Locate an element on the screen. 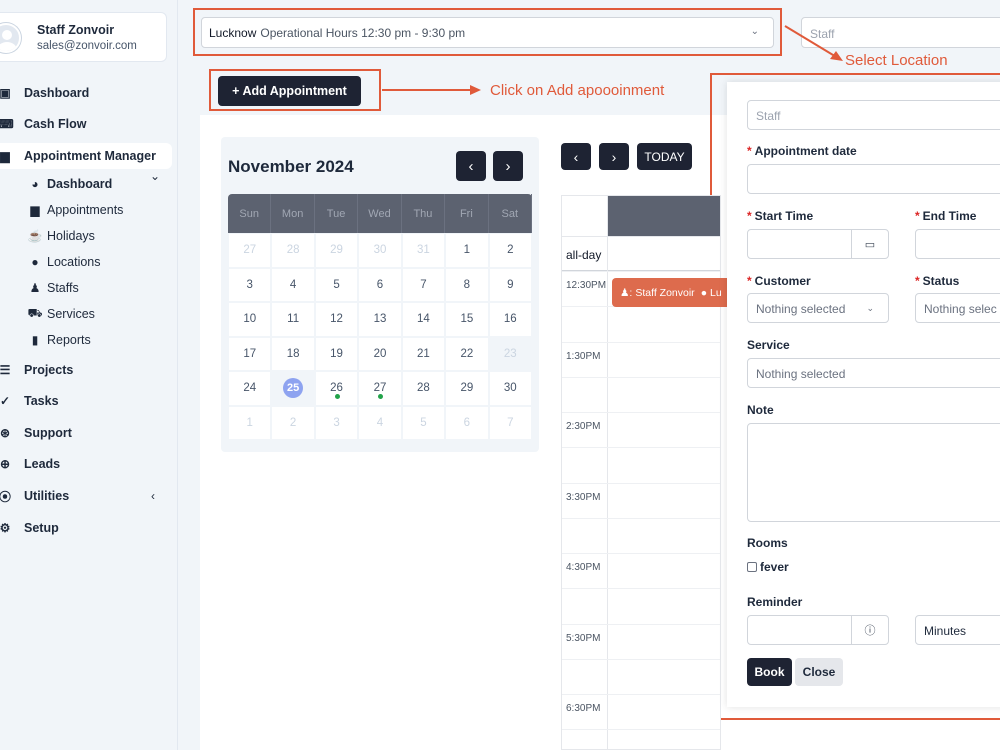 This screenshot has width=1000, height=750. submenu-item-appointments: ▆ Appointments is located at coordinates (75, 210).